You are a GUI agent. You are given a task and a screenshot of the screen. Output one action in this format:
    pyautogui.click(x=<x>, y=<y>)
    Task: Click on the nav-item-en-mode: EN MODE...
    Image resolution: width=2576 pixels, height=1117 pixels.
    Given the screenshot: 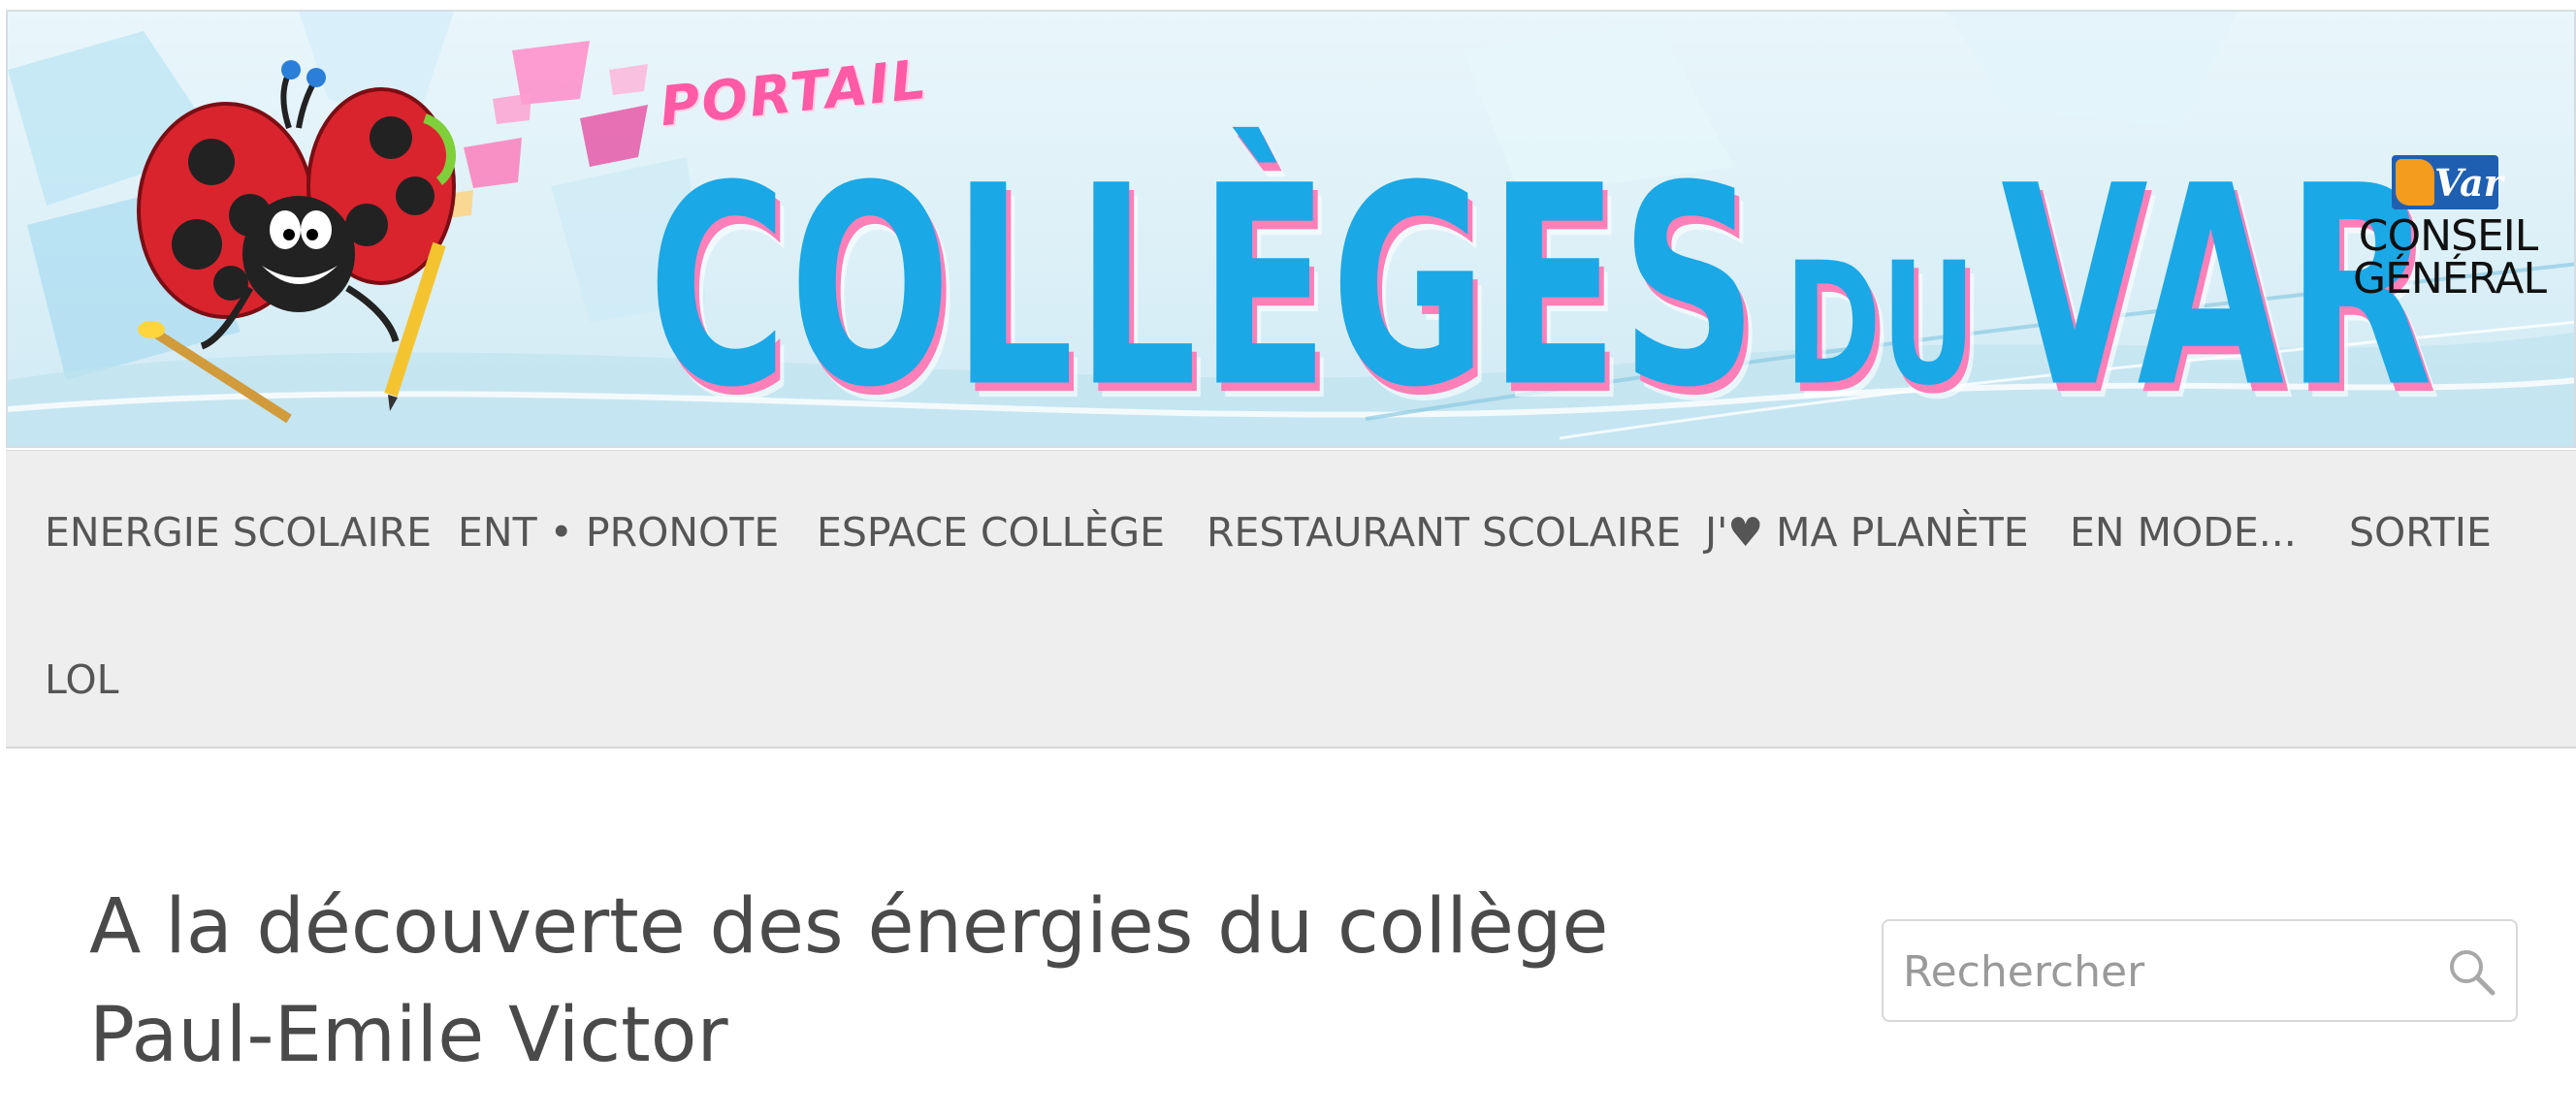 What is the action you would take?
    pyautogui.click(x=2183, y=533)
    